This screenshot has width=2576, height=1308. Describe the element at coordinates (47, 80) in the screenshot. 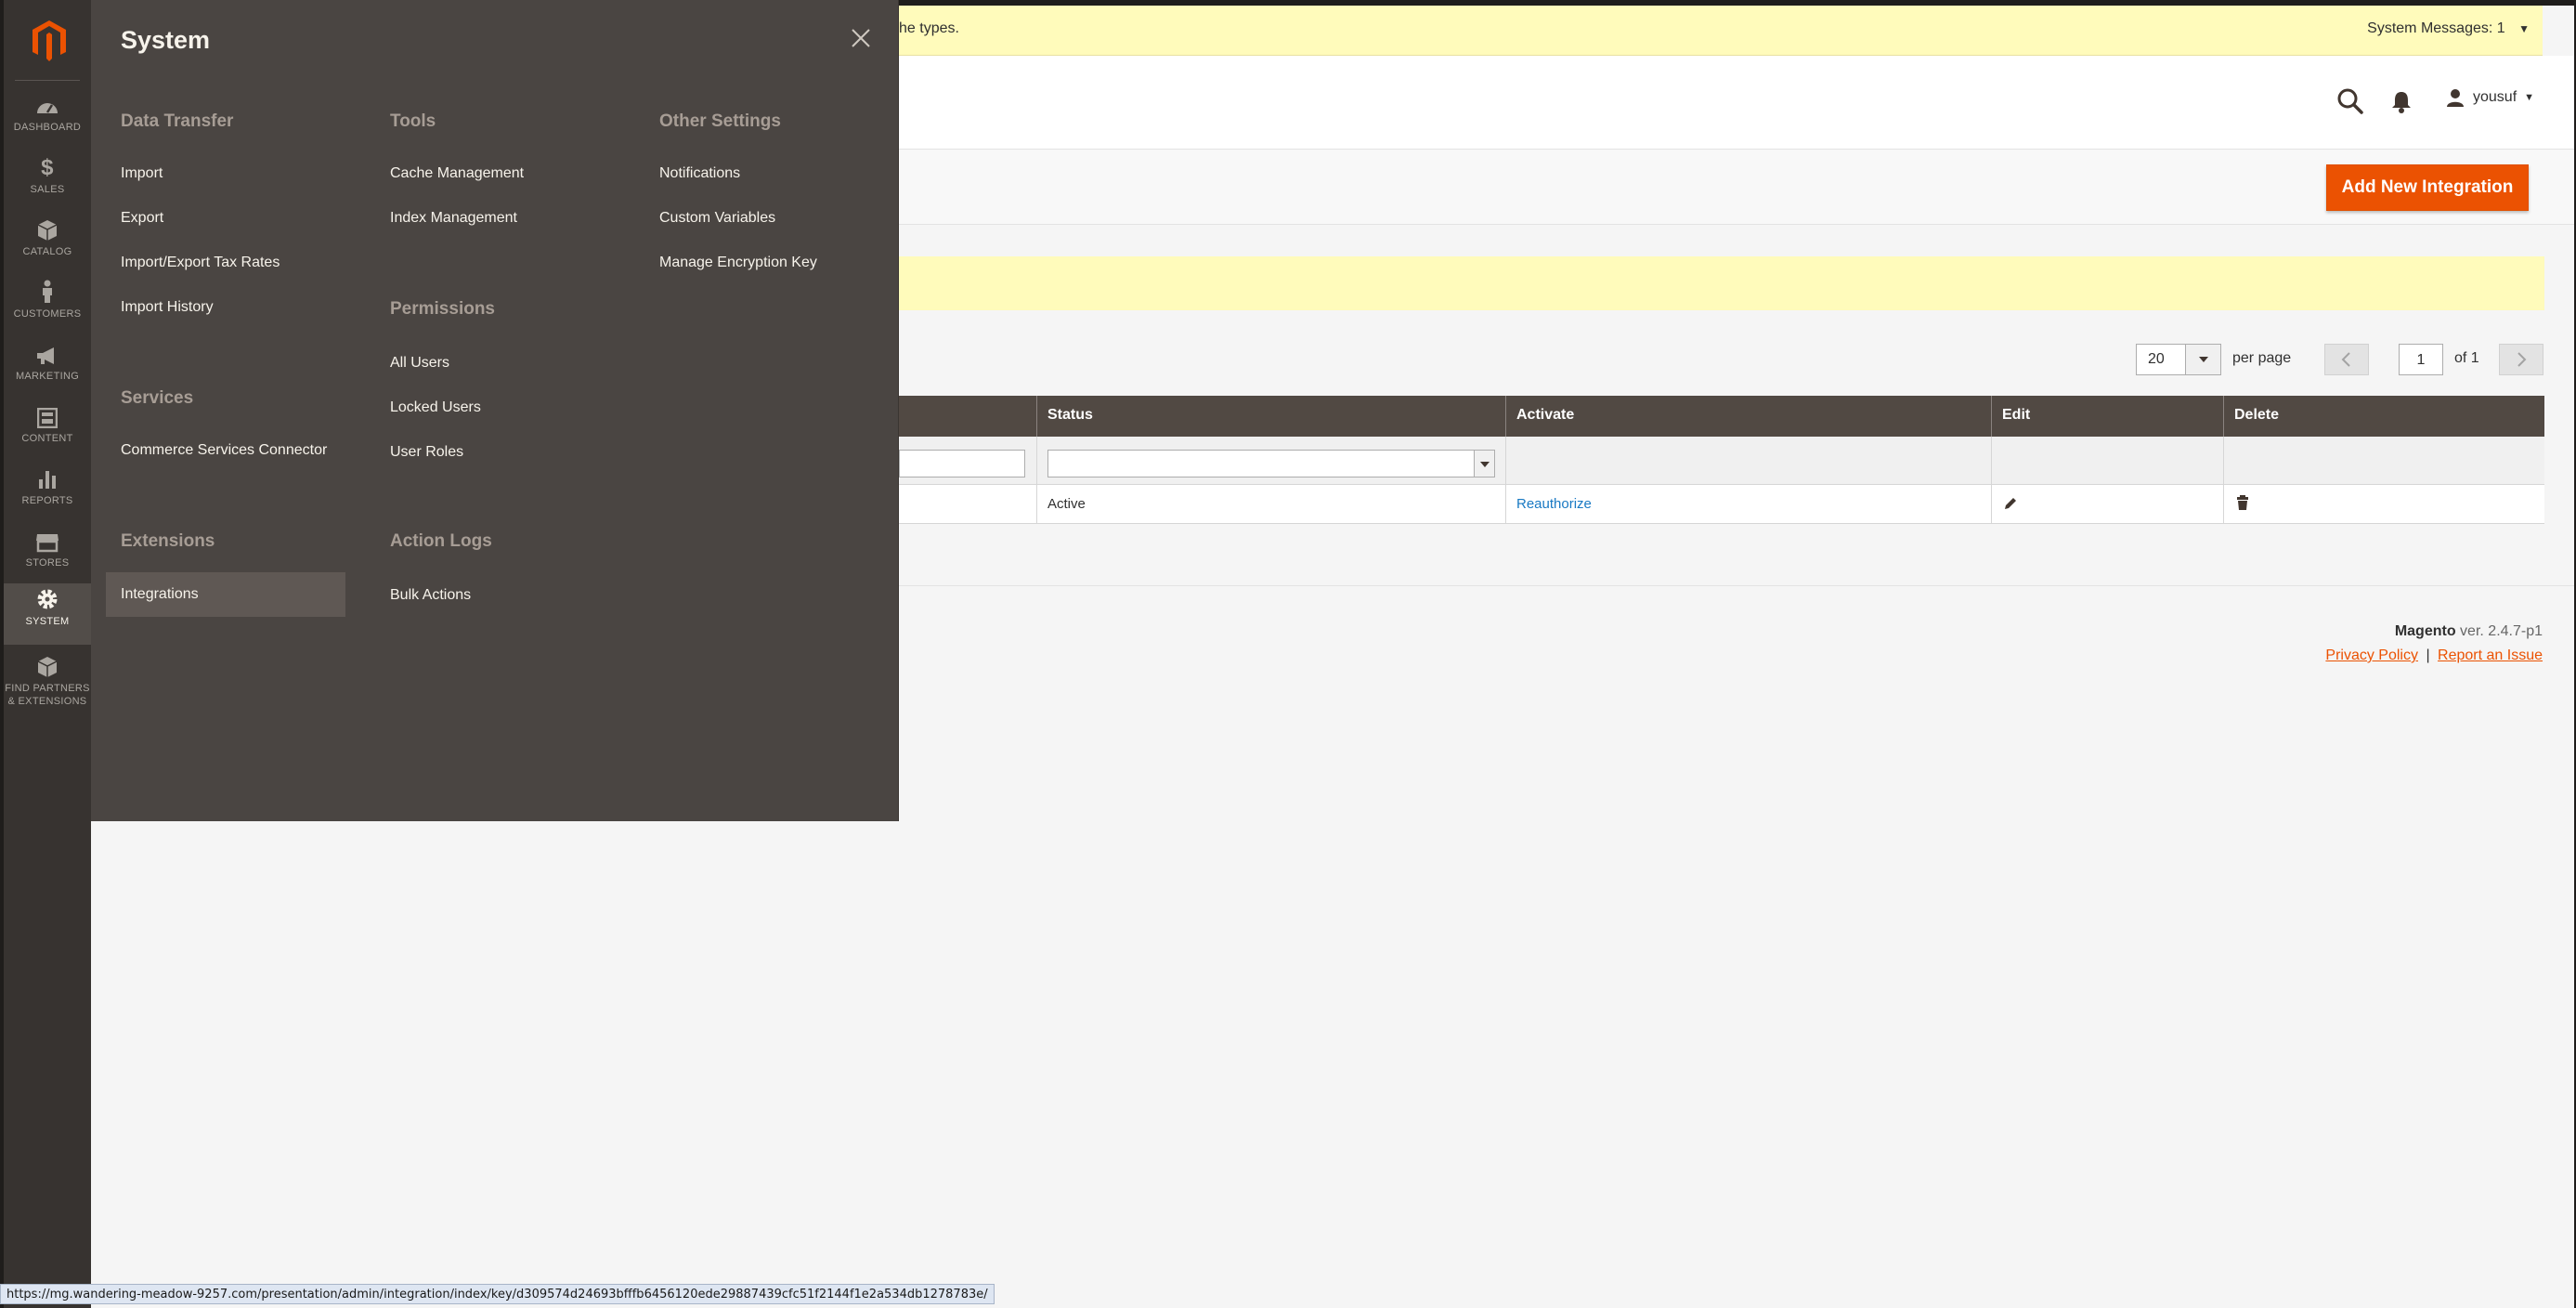

I see `logo-divider` at that location.